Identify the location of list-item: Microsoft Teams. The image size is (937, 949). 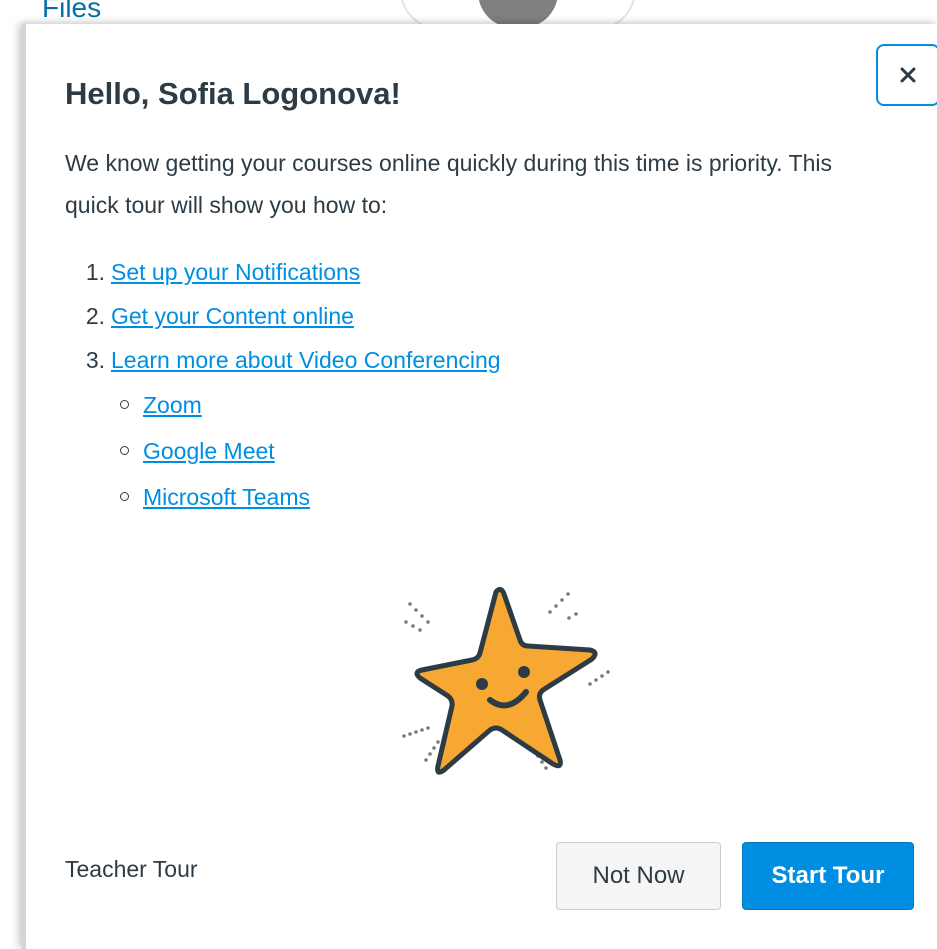
(215, 497).